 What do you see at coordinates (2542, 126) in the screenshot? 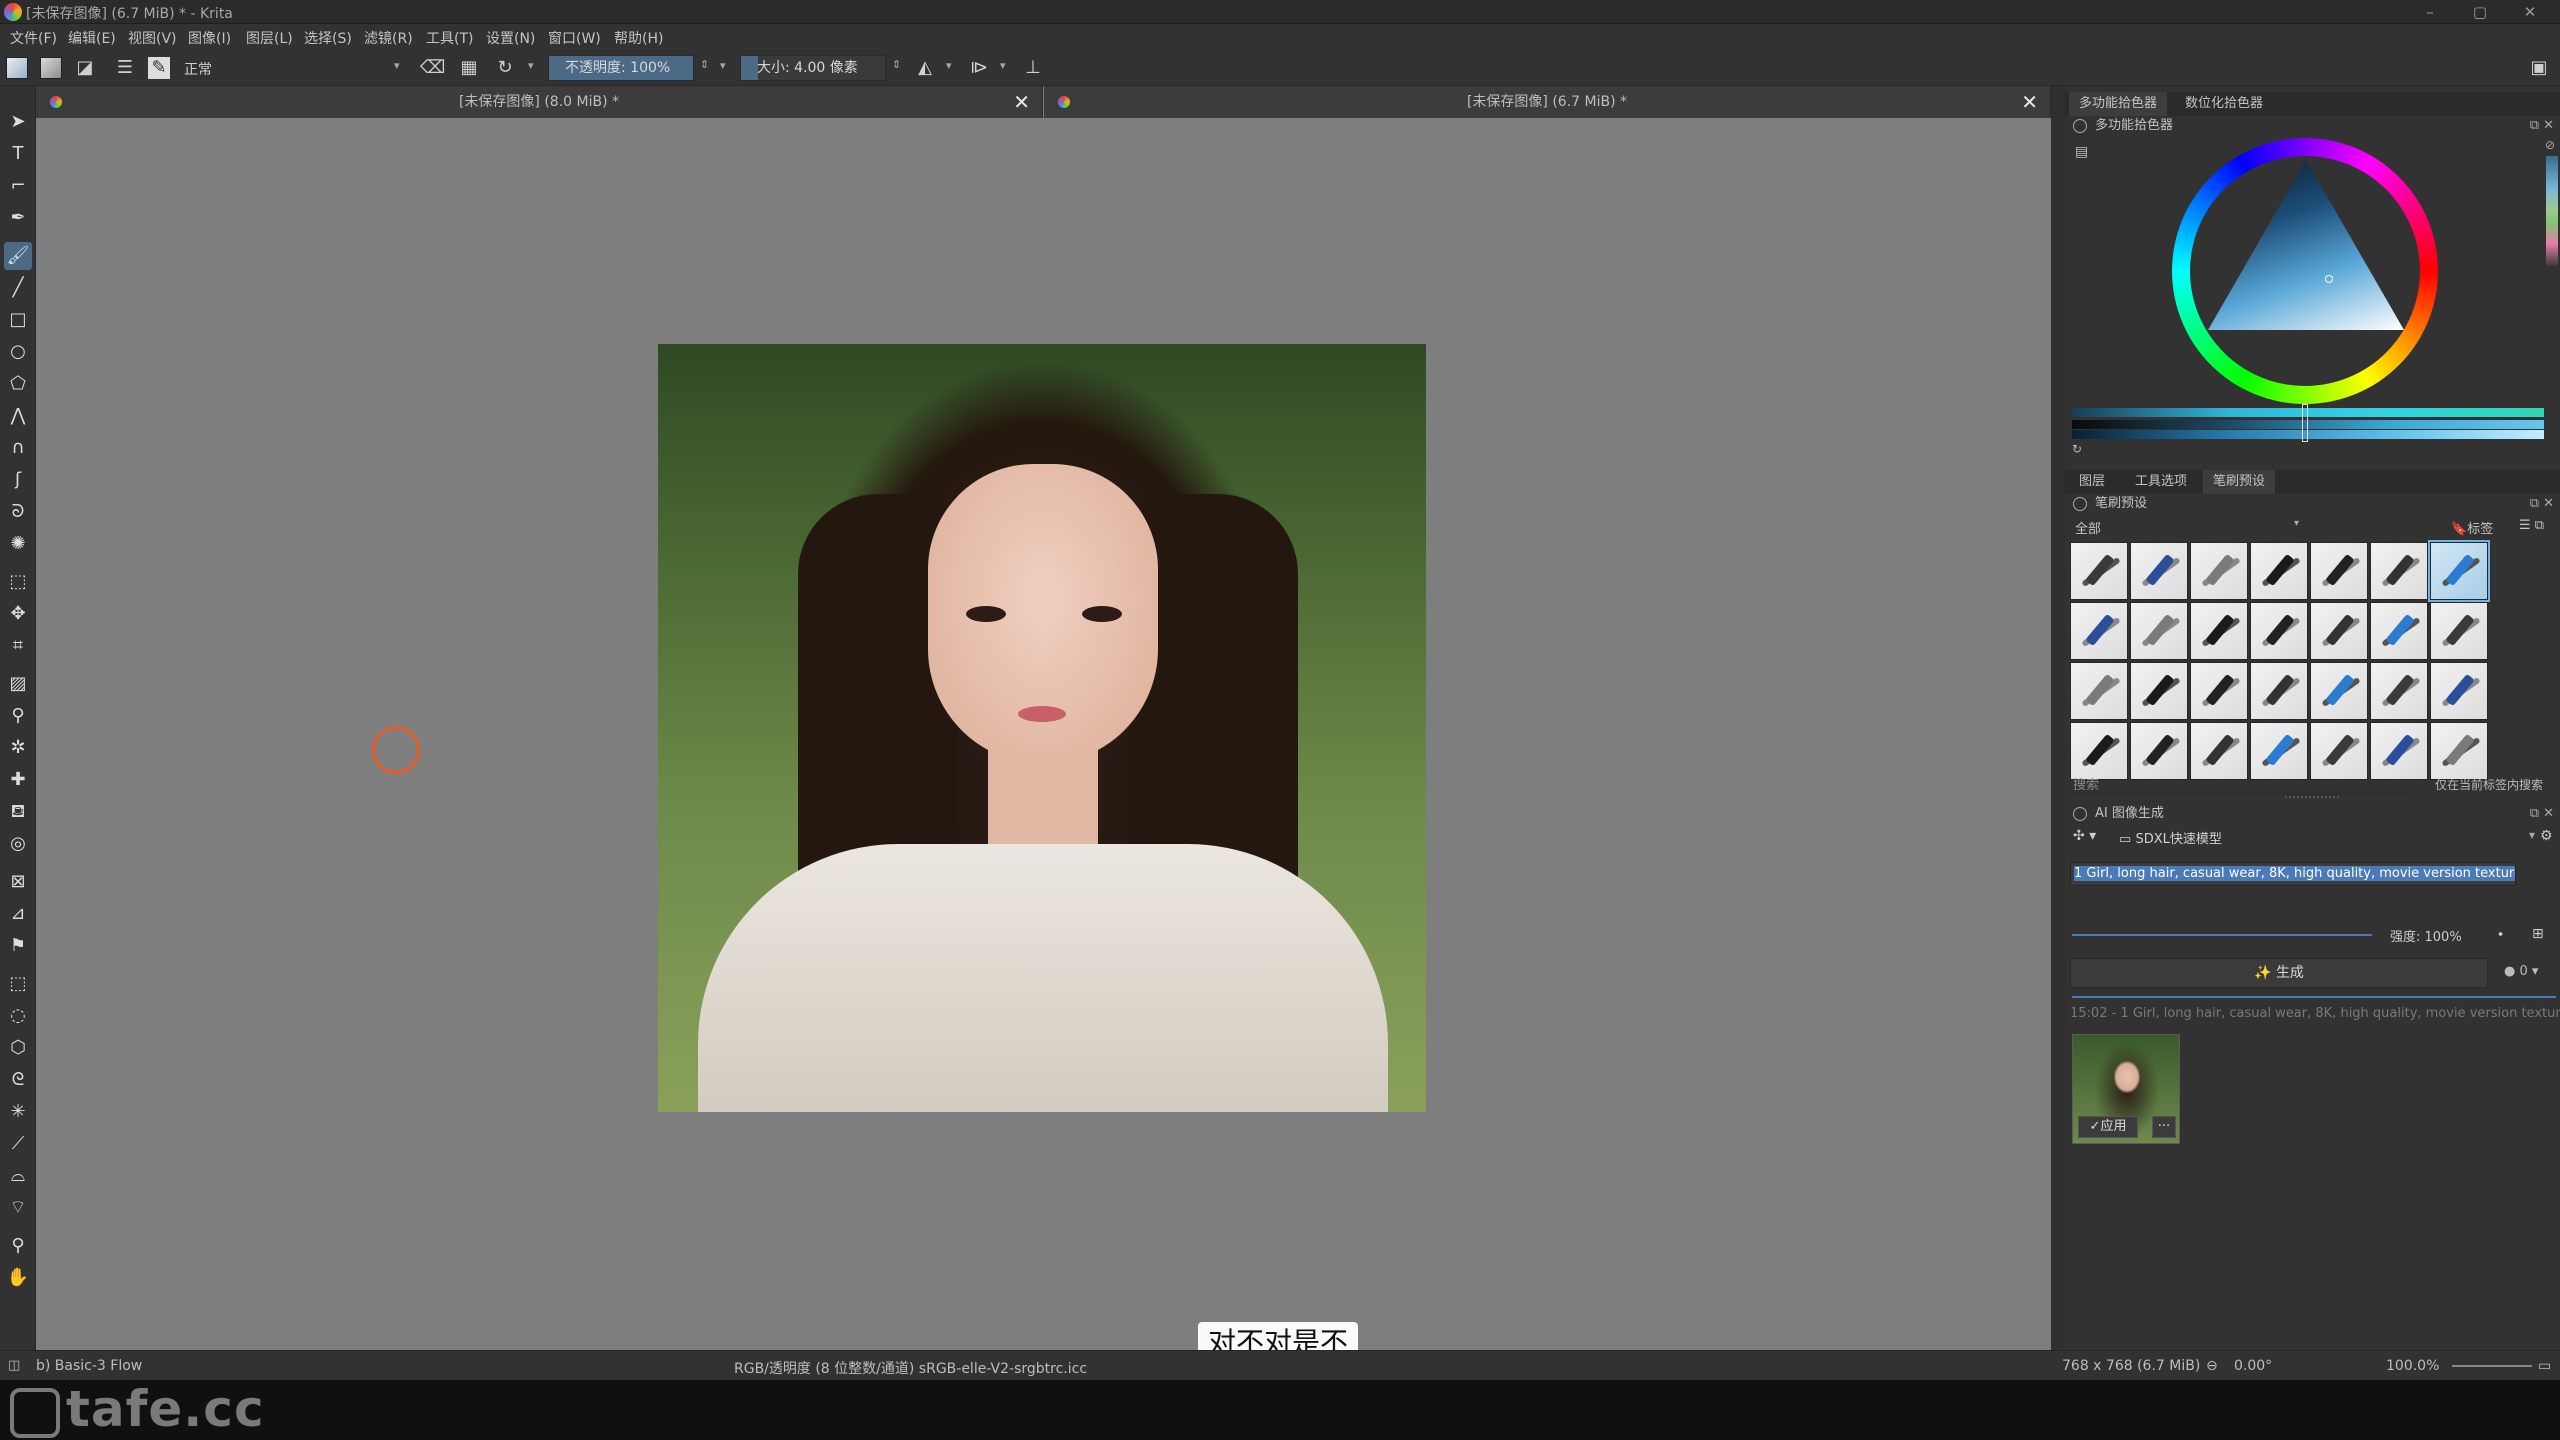
I see `panel-float-close-icon: ⧉ ✕` at bounding box center [2542, 126].